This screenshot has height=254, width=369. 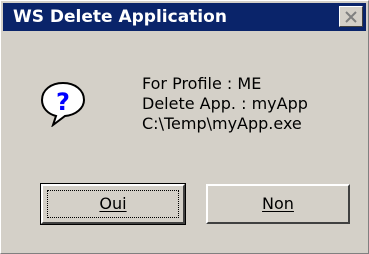 I want to click on focus-rect: Oui, so click(x=113, y=204).